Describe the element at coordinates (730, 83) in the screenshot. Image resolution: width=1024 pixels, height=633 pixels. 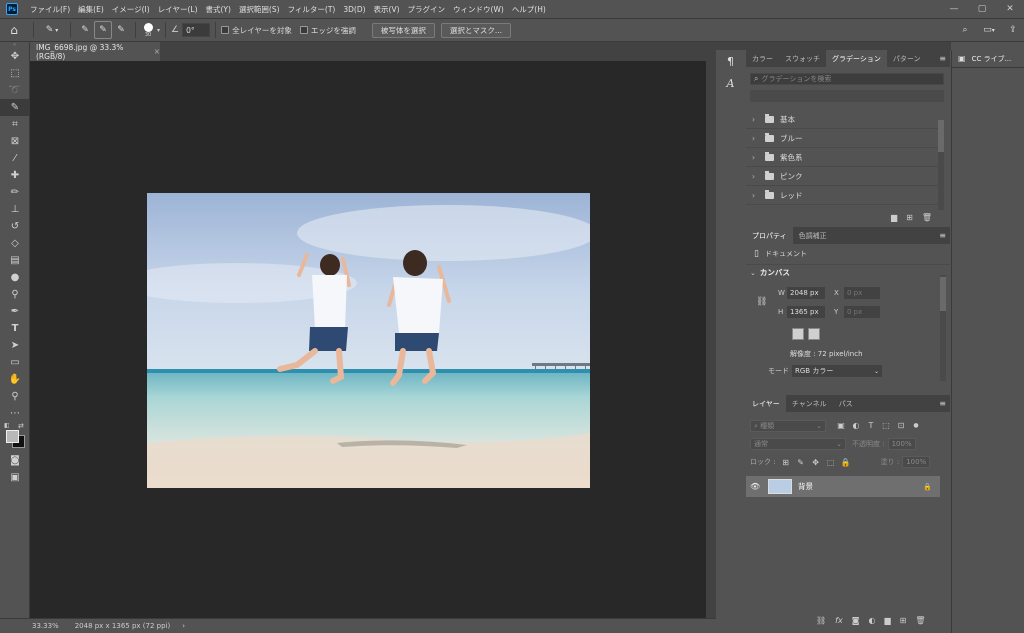
I see `character-icon: A` at that location.